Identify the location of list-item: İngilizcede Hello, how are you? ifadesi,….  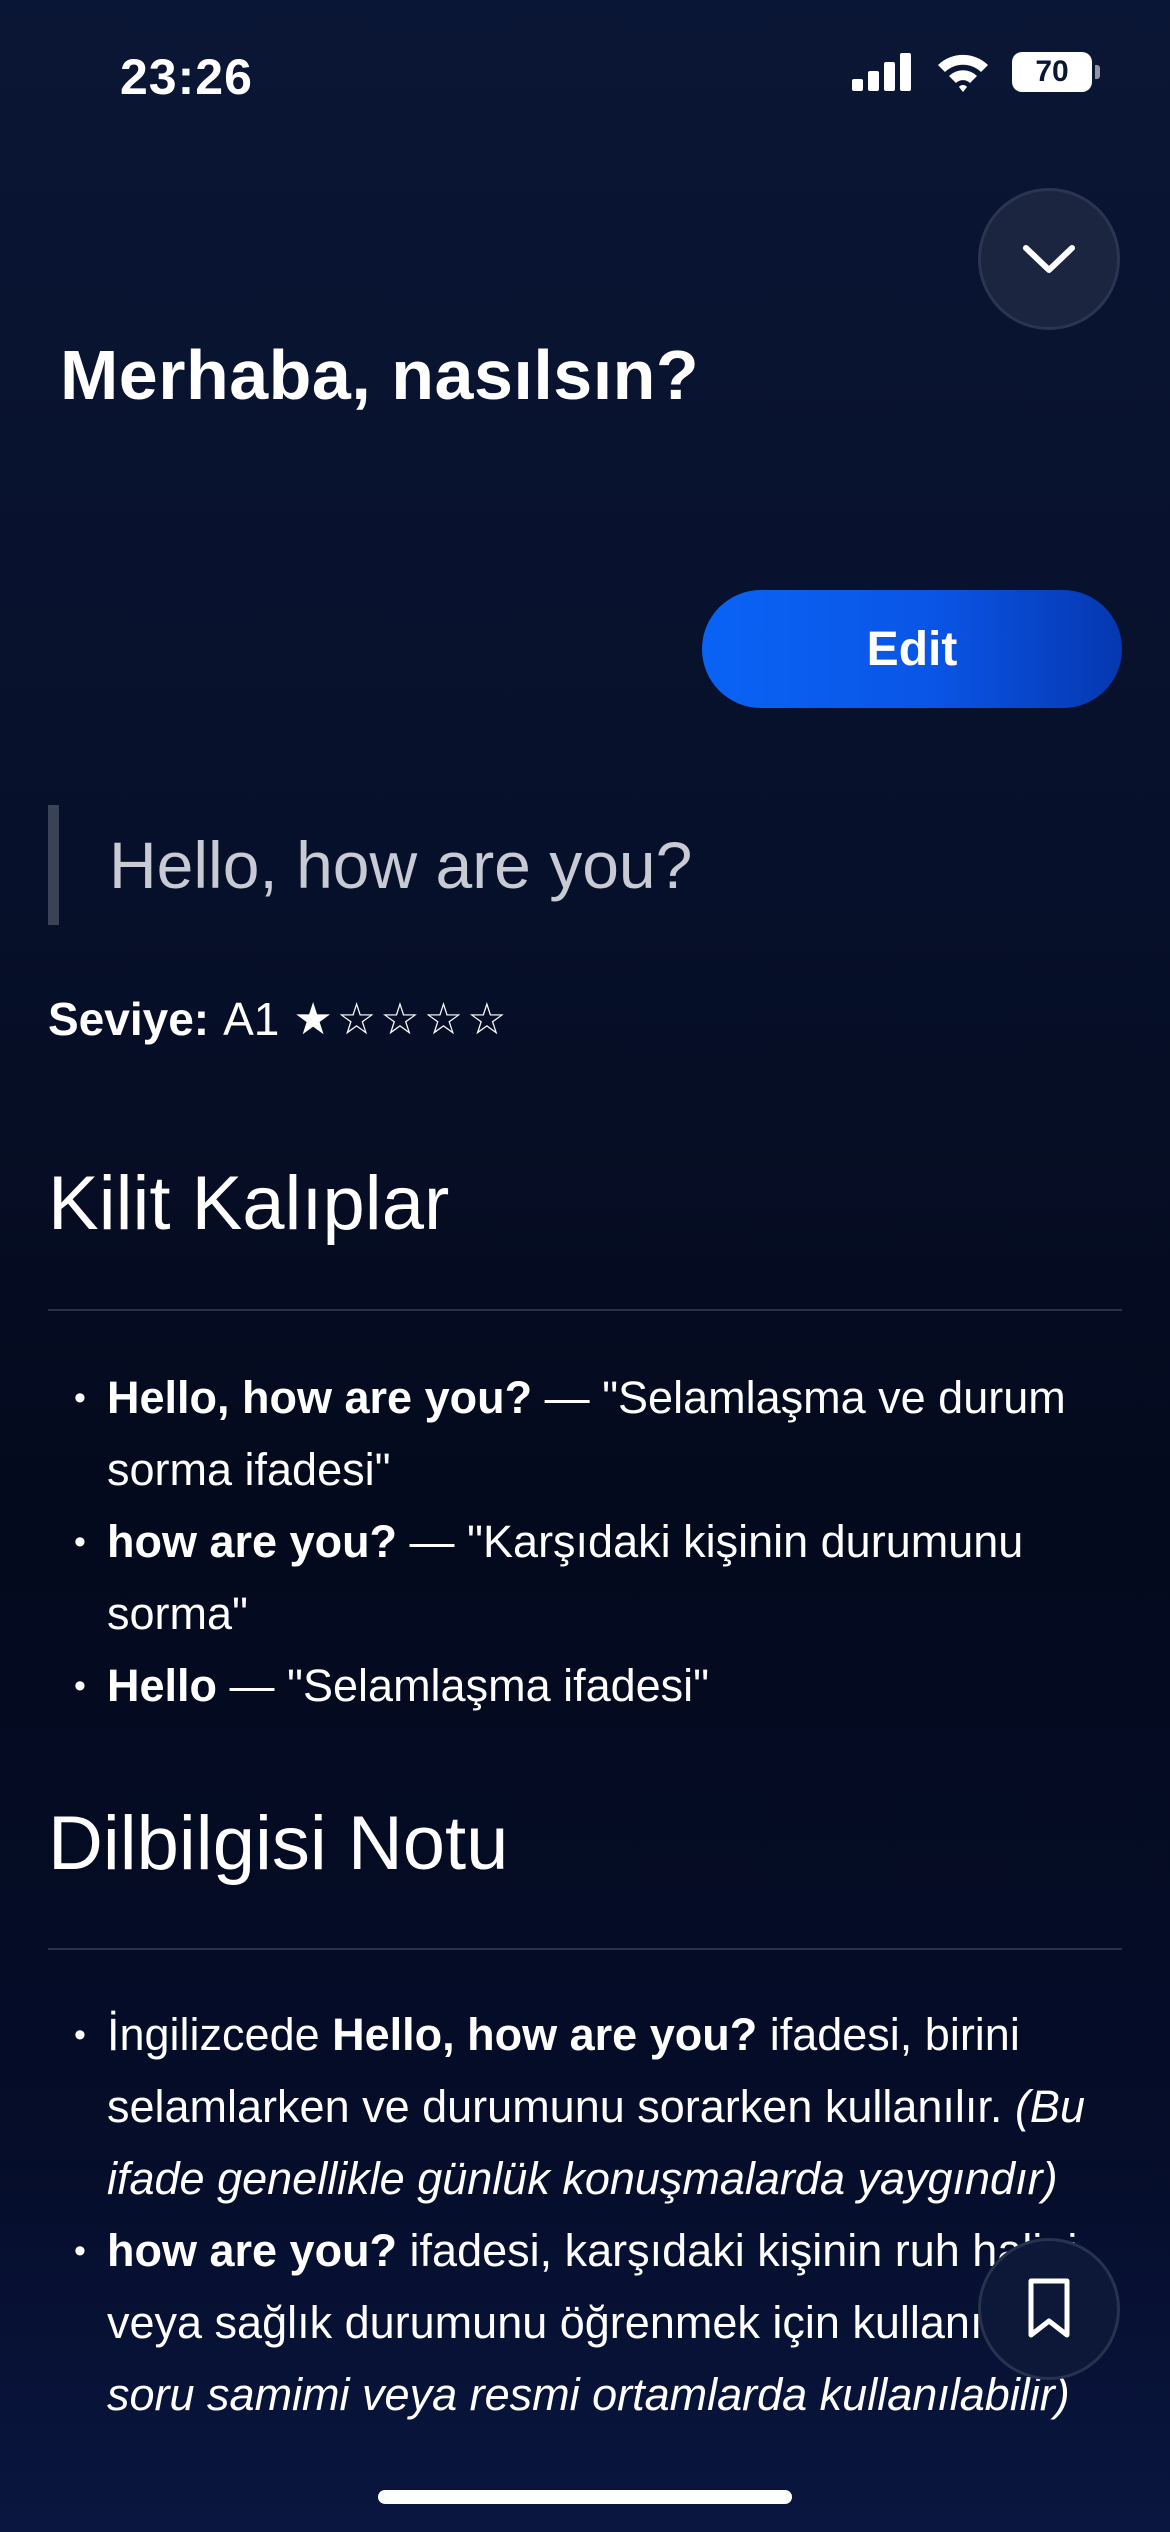
(600, 2107).